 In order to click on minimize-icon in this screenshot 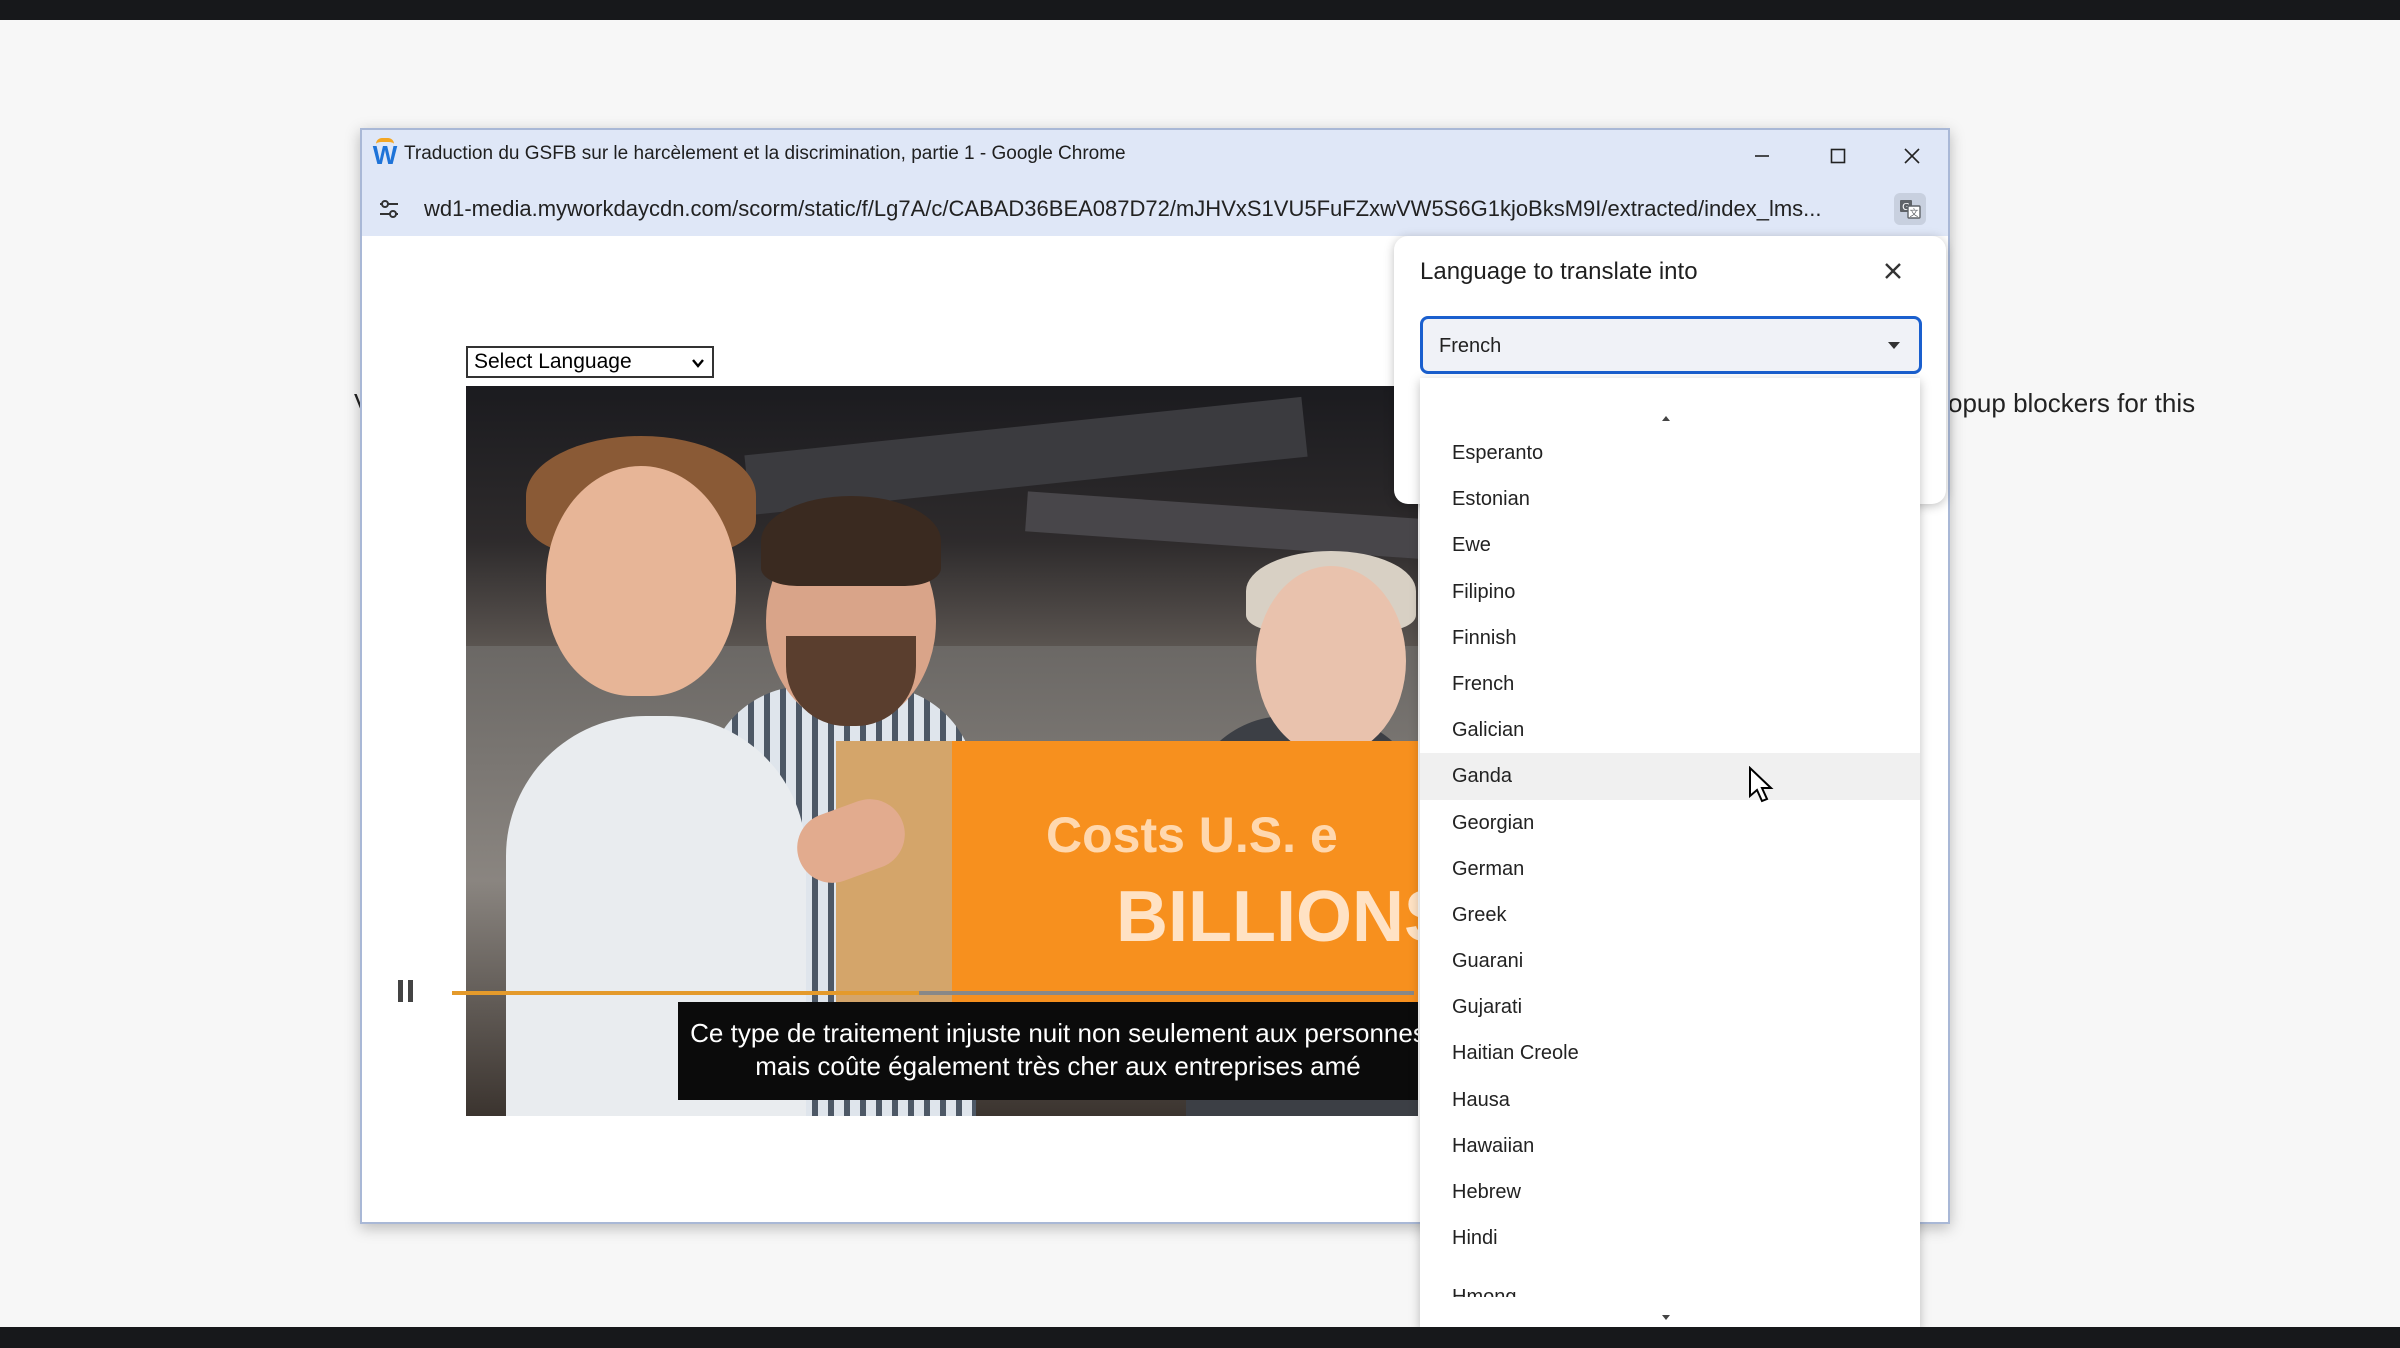, I will do `click(1762, 156)`.